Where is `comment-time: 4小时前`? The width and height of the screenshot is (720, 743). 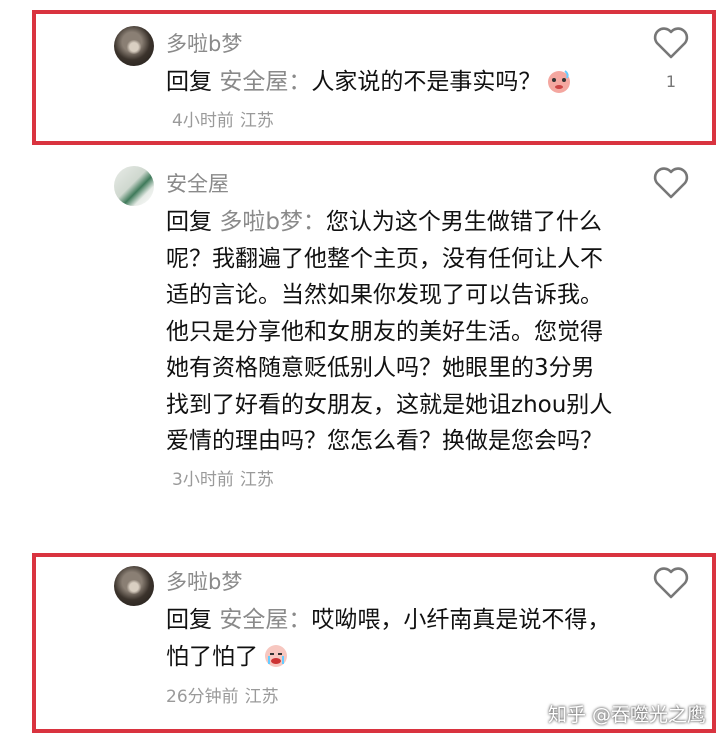
comment-time: 4小时前 is located at coordinates (203, 120).